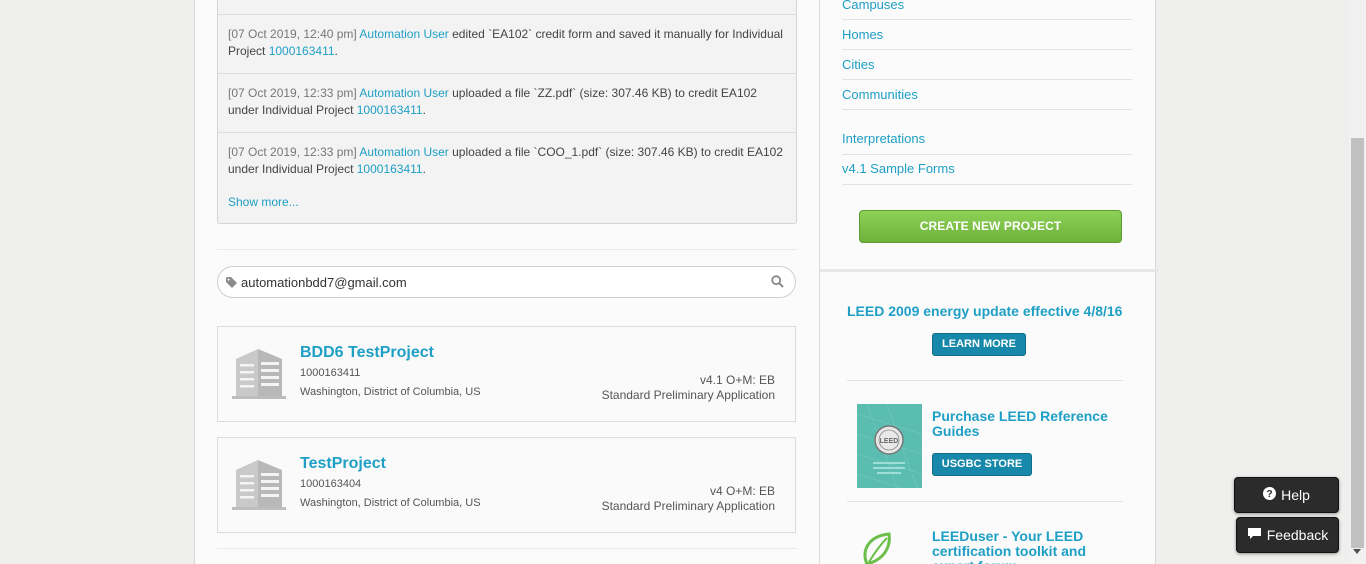 The width and height of the screenshot is (1366, 564). I want to click on learn-more-button: LEARN MORE, so click(979, 344).